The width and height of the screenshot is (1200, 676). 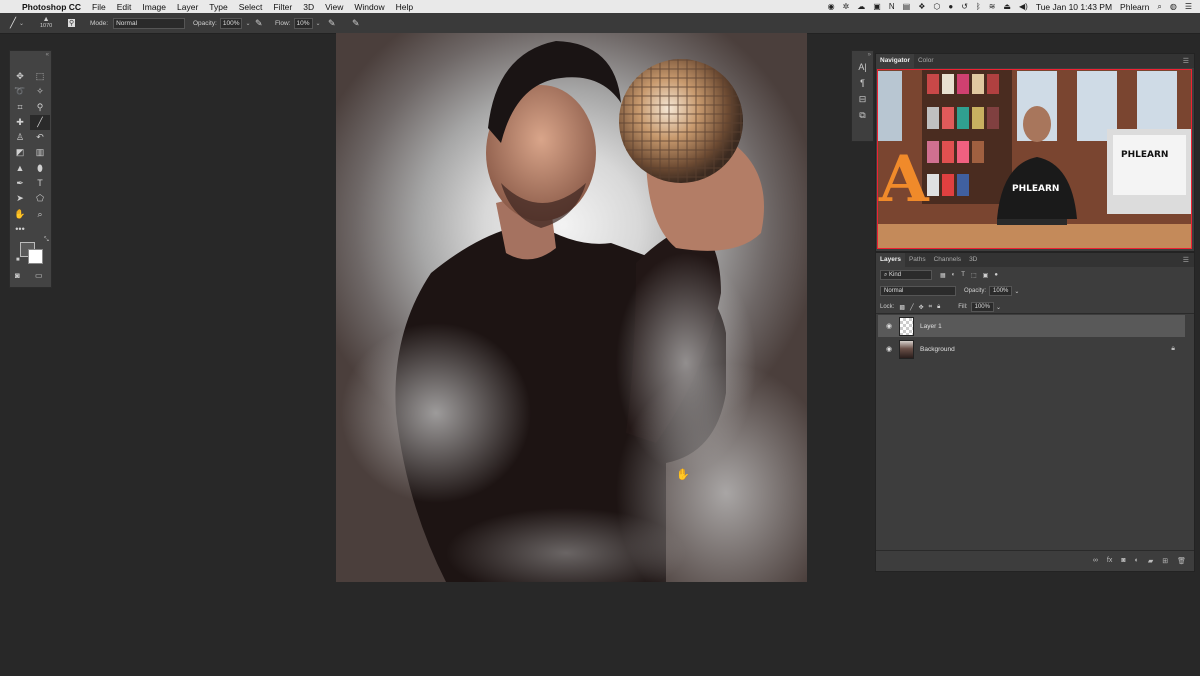 I want to click on quick-mask-icon: ◙, so click(x=17, y=275).